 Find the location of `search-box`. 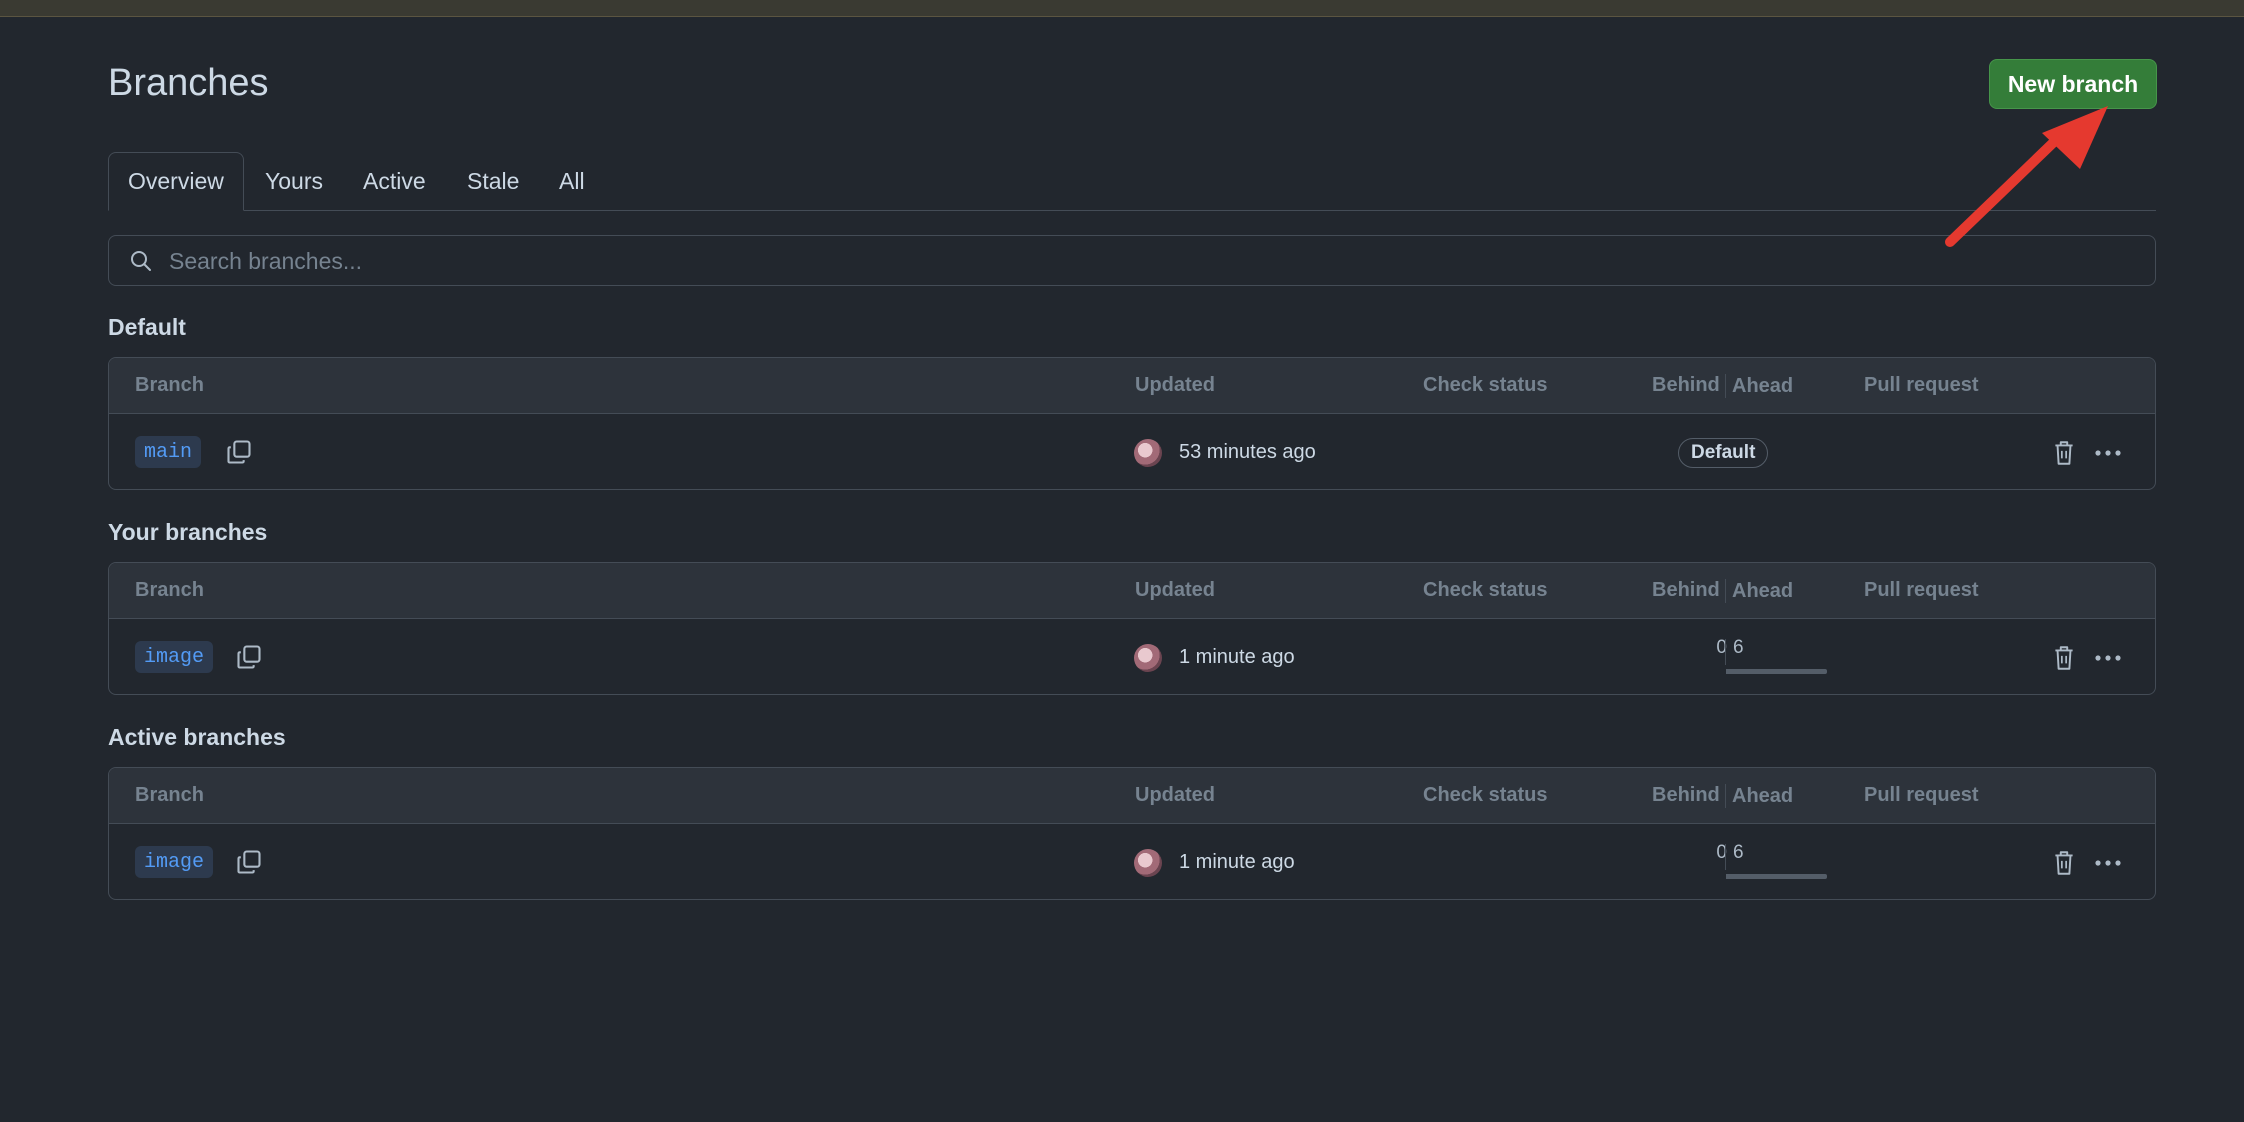

search-box is located at coordinates (1132, 261).